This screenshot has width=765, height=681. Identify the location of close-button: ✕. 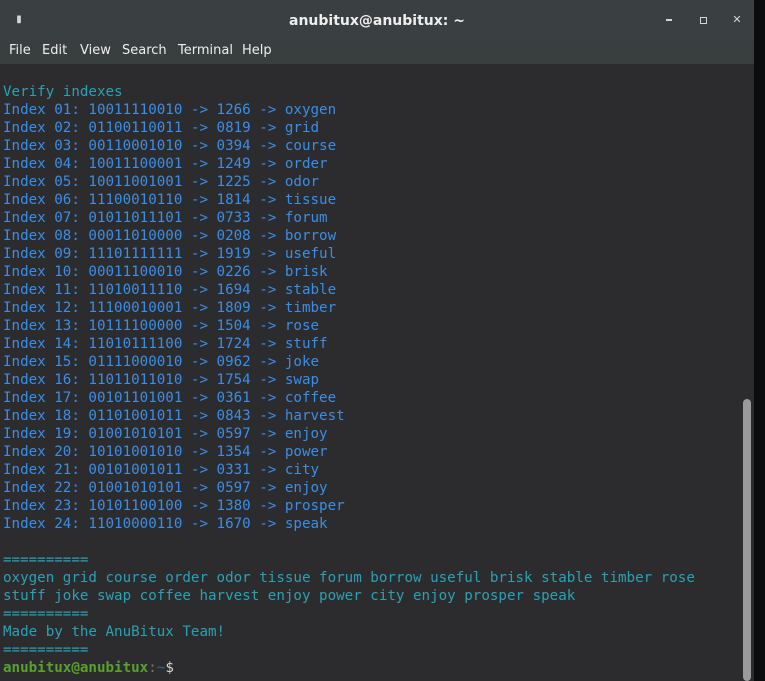
(737, 20).